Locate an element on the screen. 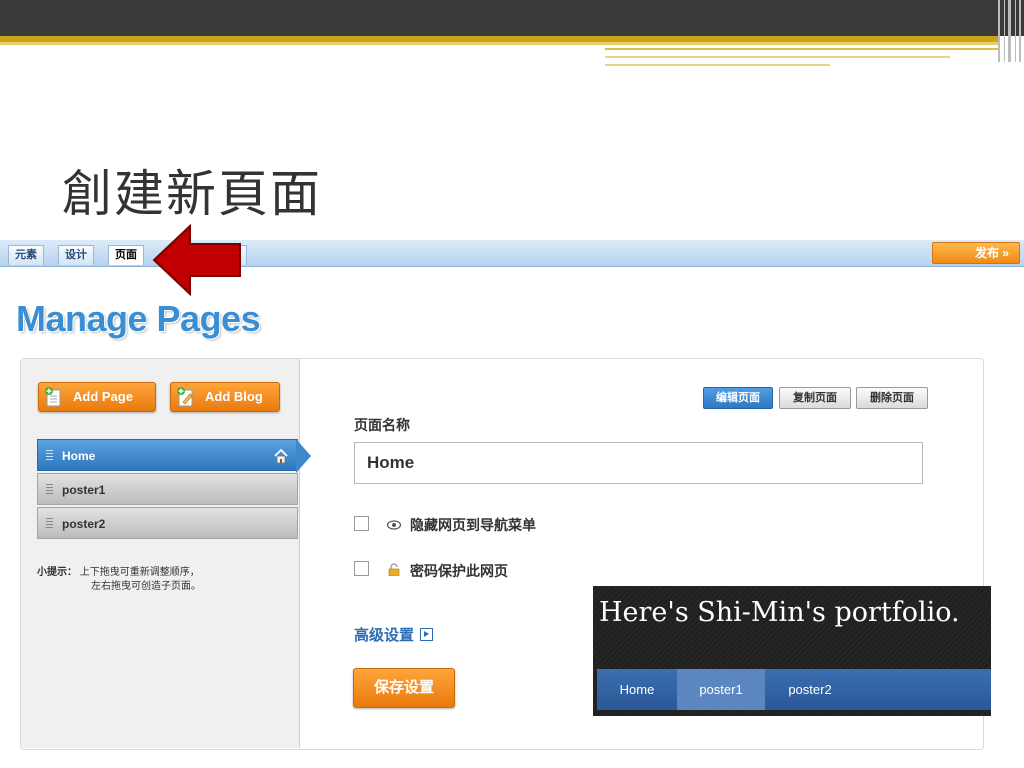 This screenshot has height=768, width=1024. page-item-label: poster2 is located at coordinates (84, 524).